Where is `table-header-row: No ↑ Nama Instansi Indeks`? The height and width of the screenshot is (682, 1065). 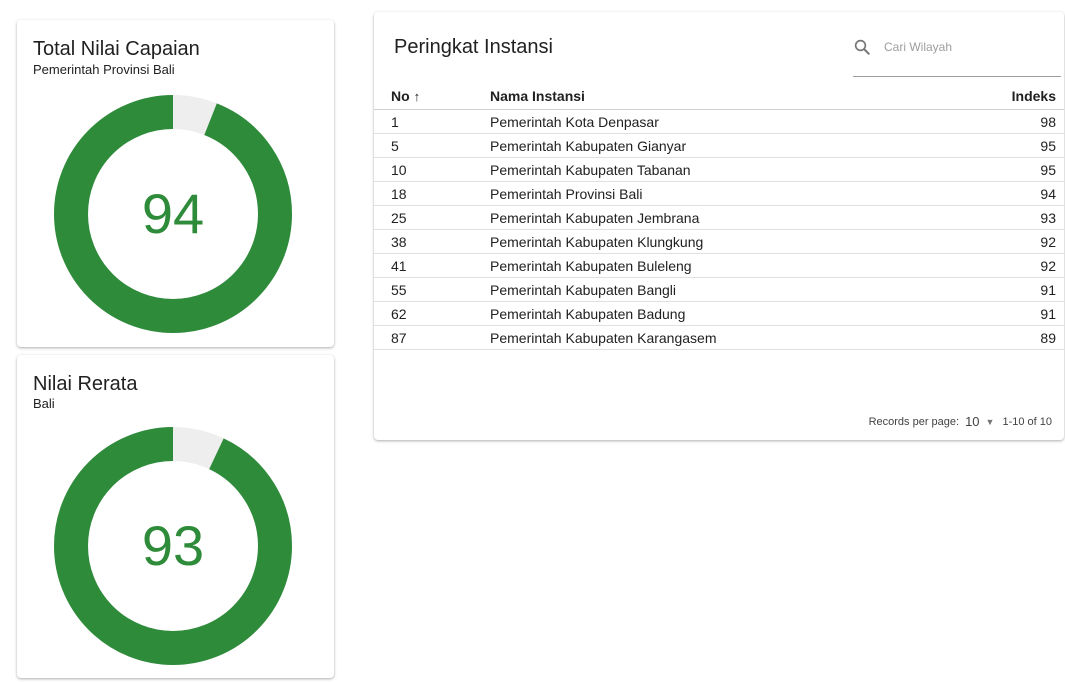
table-header-row: No ↑ Nama Instansi Indeks is located at coordinates (719, 96).